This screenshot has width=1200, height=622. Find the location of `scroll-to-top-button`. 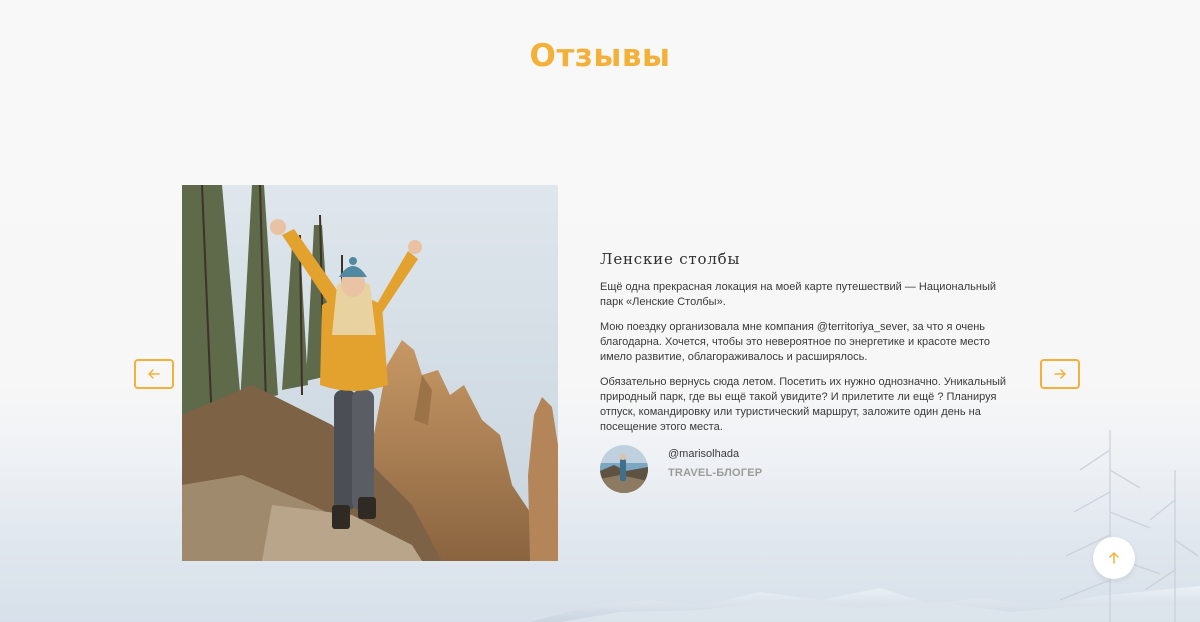

scroll-to-top-button is located at coordinates (1114, 558).